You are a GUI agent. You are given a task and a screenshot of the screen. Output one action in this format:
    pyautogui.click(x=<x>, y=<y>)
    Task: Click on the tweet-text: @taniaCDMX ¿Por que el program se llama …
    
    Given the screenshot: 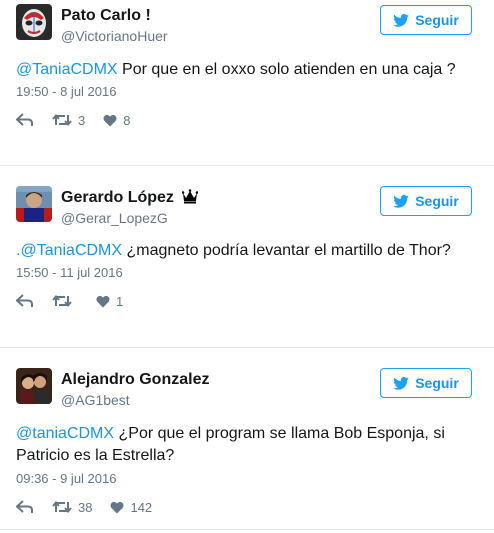 What is the action you would take?
    pyautogui.click(x=246, y=445)
    